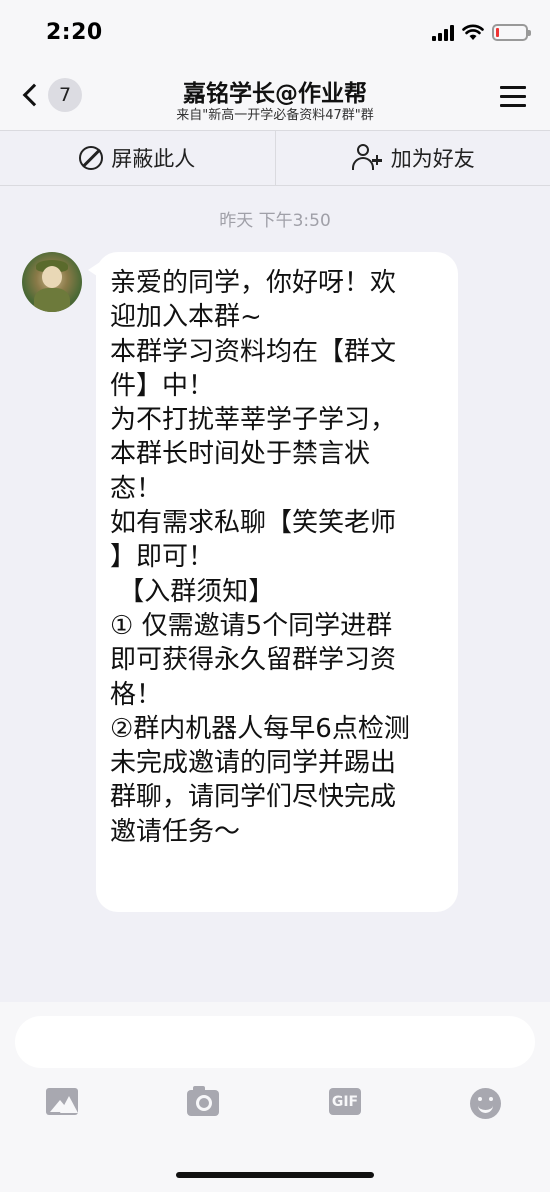  Describe the element at coordinates (52, 282) in the screenshot. I see `sender-avatar` at that location.